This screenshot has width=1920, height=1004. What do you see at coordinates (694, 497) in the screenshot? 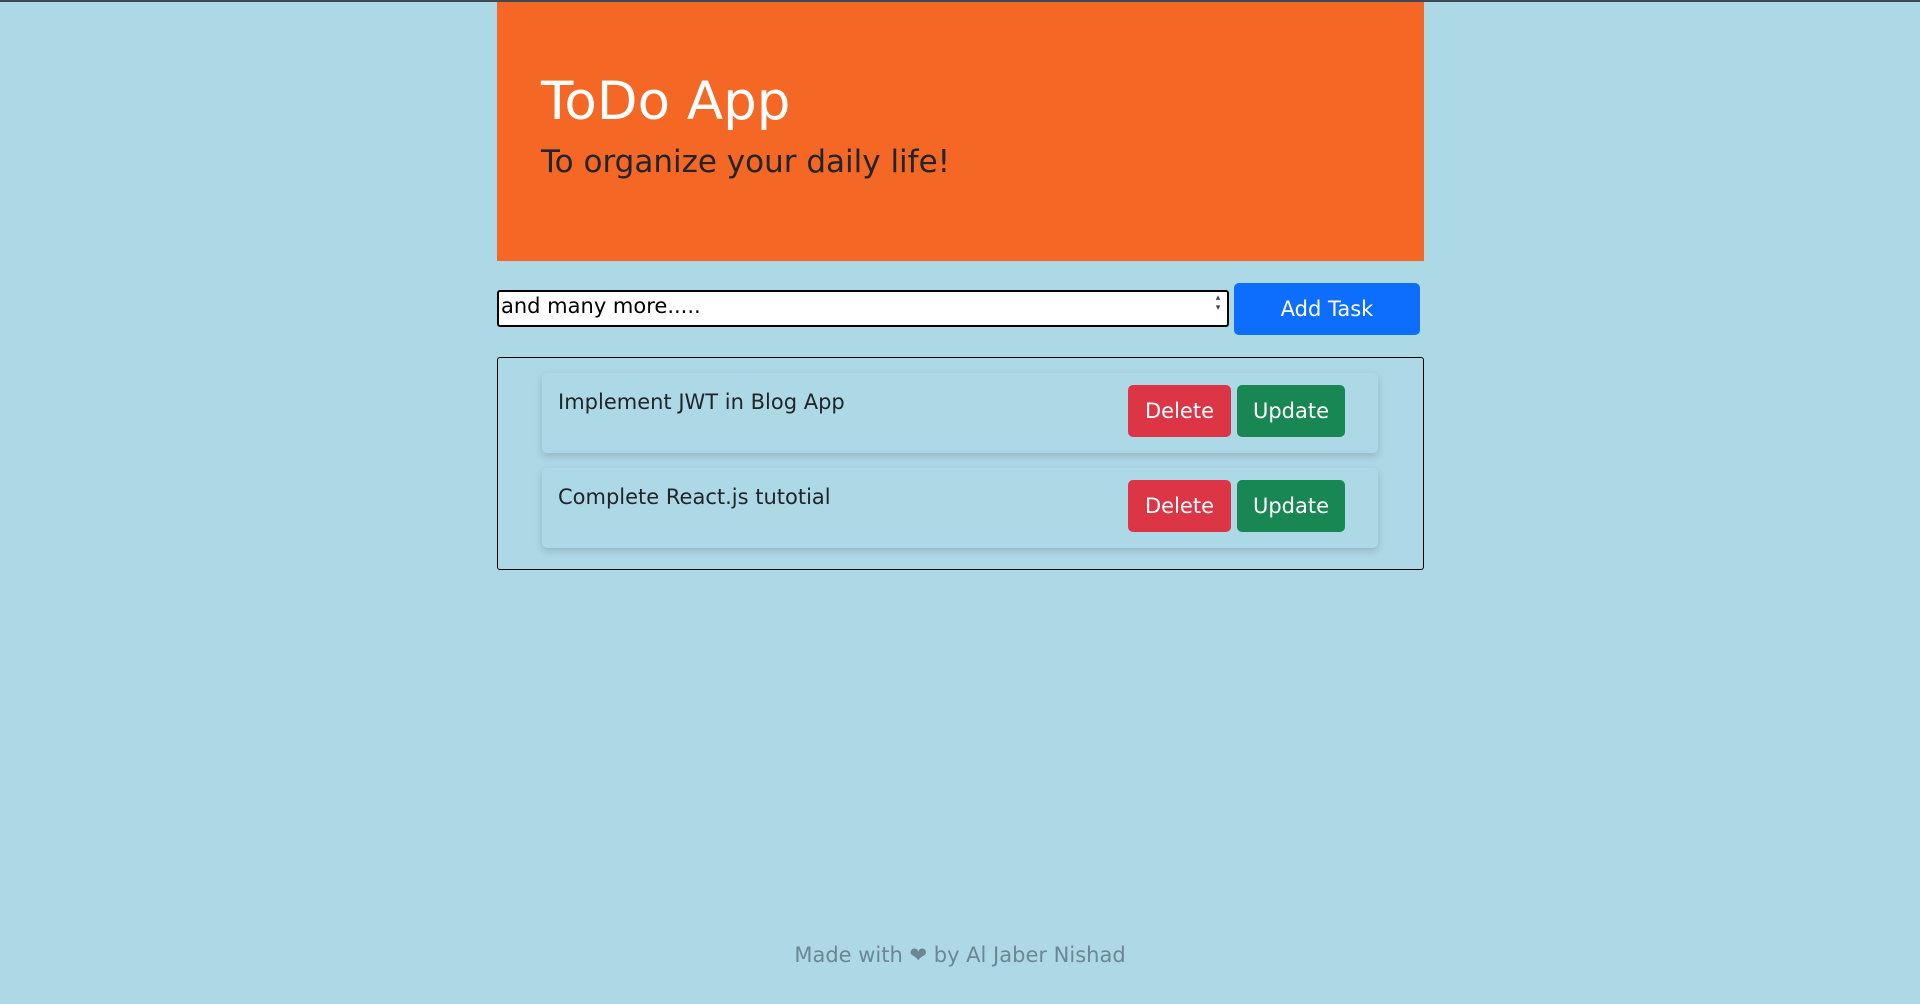
I see `task-text: Complete React.js tutotial` at bounding box center [694, 497].